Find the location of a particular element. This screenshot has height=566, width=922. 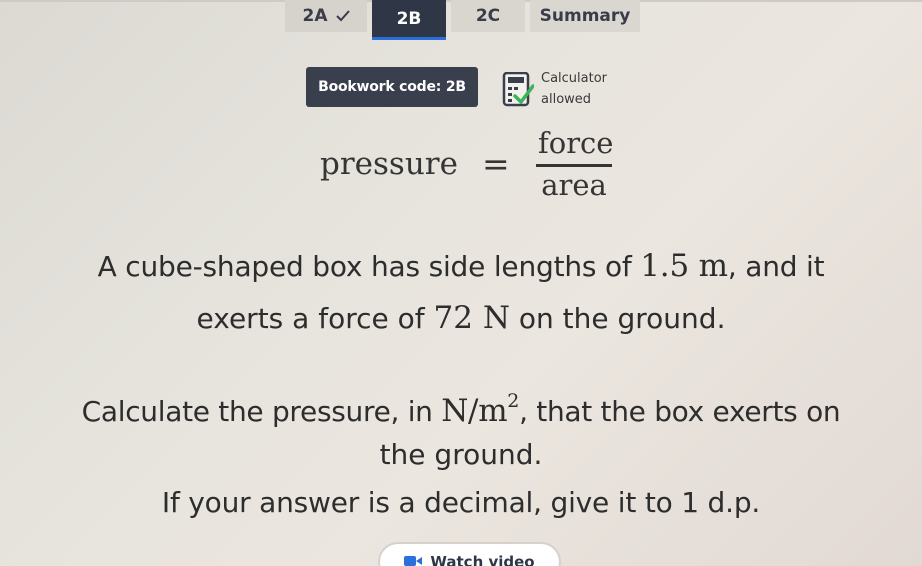

tab-2a: 2A is located at coordinates (326, 16).